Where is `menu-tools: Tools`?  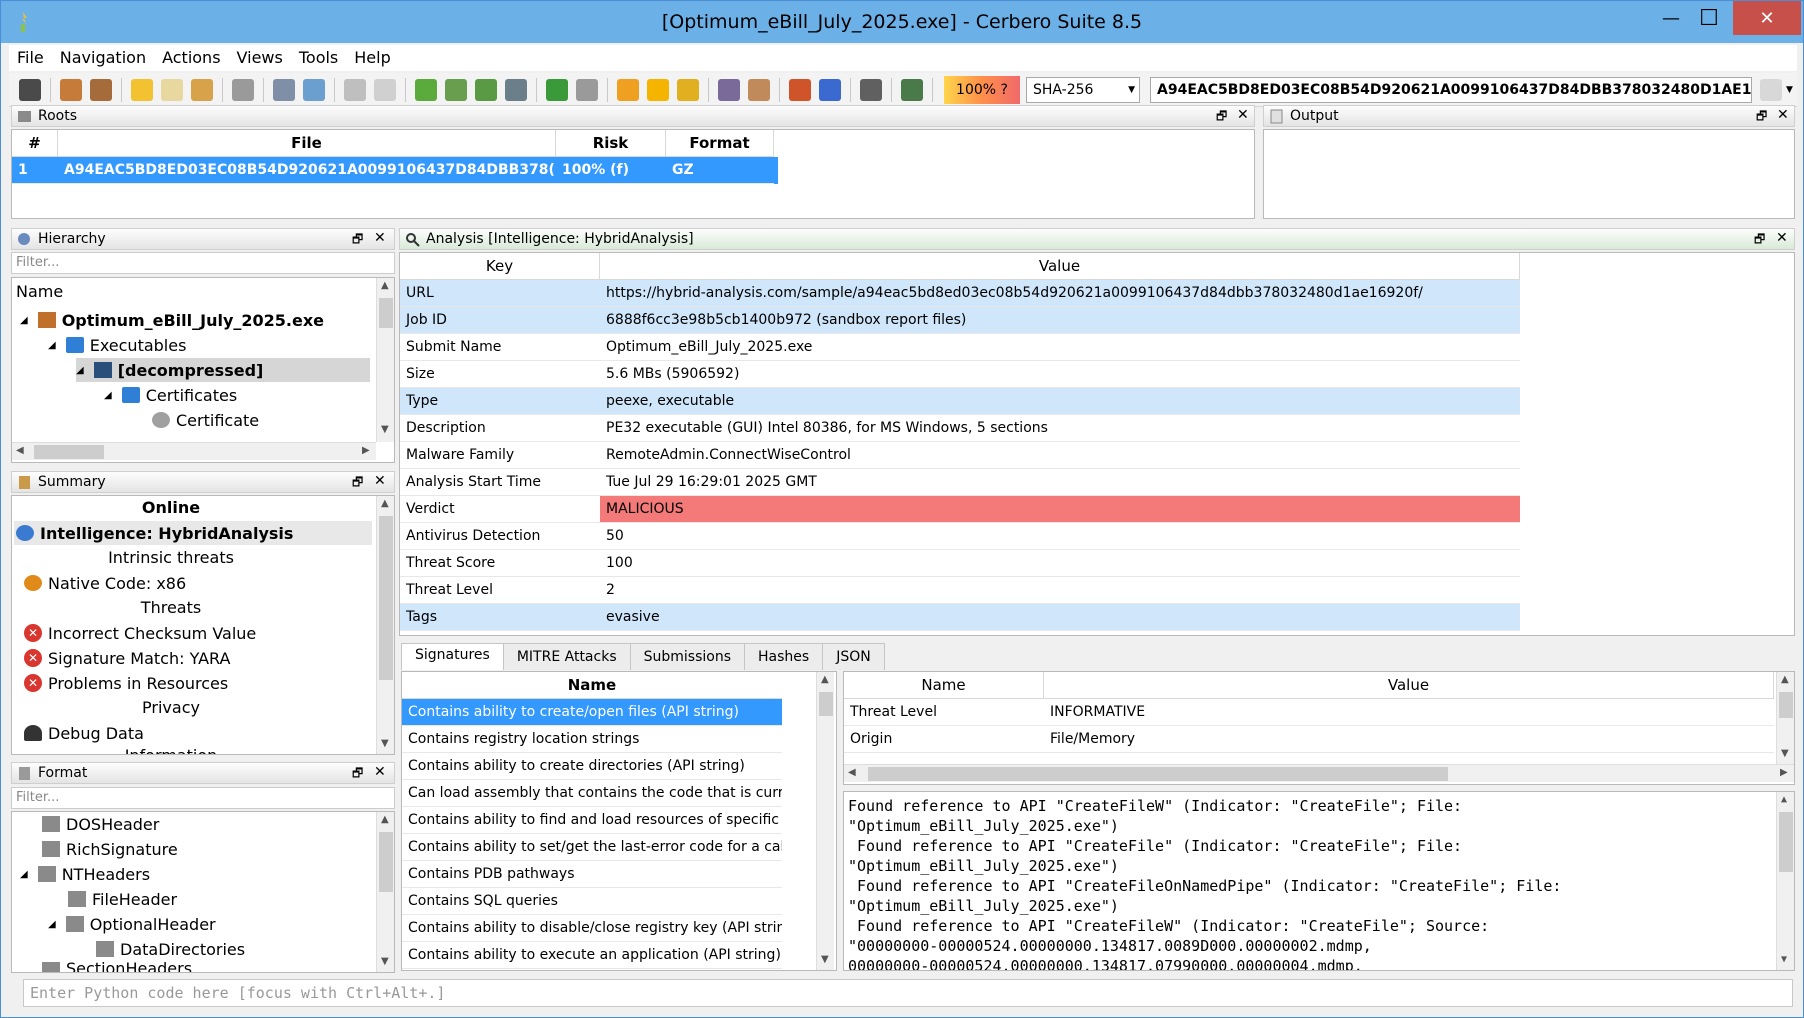 menu-tools: Tools is located at coordinates (318, 58).